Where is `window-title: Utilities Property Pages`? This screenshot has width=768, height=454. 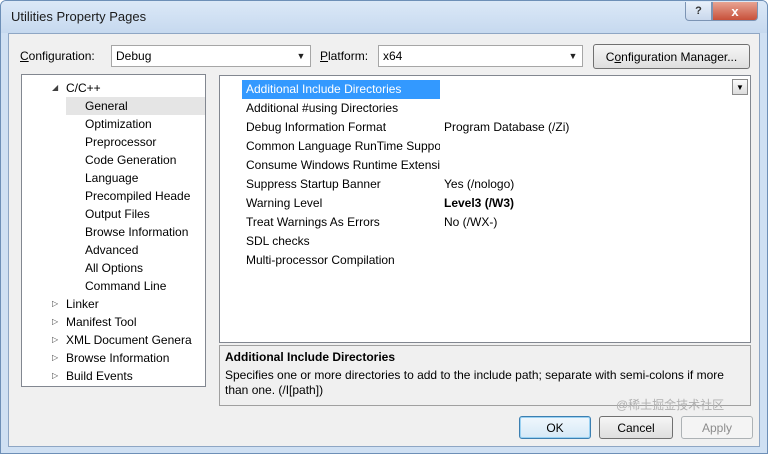 window-title: Utilities Property Pages is located at coordinates (79, 16).